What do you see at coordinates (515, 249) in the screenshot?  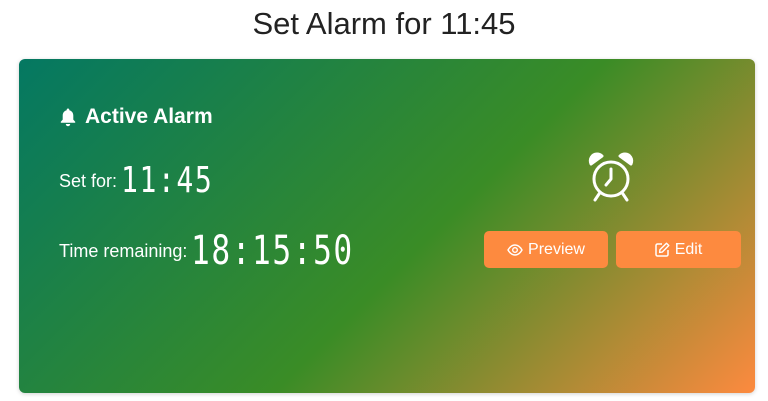 I see `eye-icon` at bounding box center [515, 249].